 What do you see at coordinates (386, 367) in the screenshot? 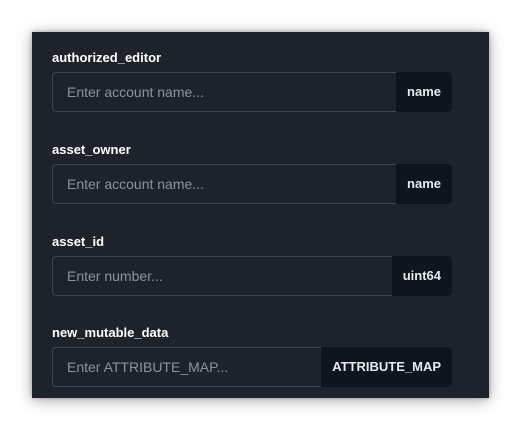
I see `type-badge: ATTRIBUTE_MAP` at bounding box center [386, 367].